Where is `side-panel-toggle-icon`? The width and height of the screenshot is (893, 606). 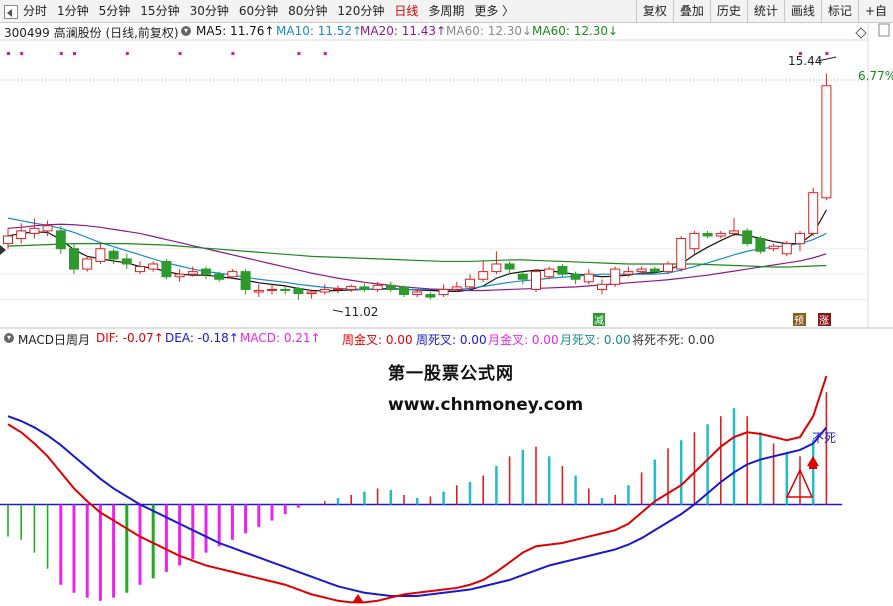 side-panel-toggle-icon is located at coordinates (884, 30).